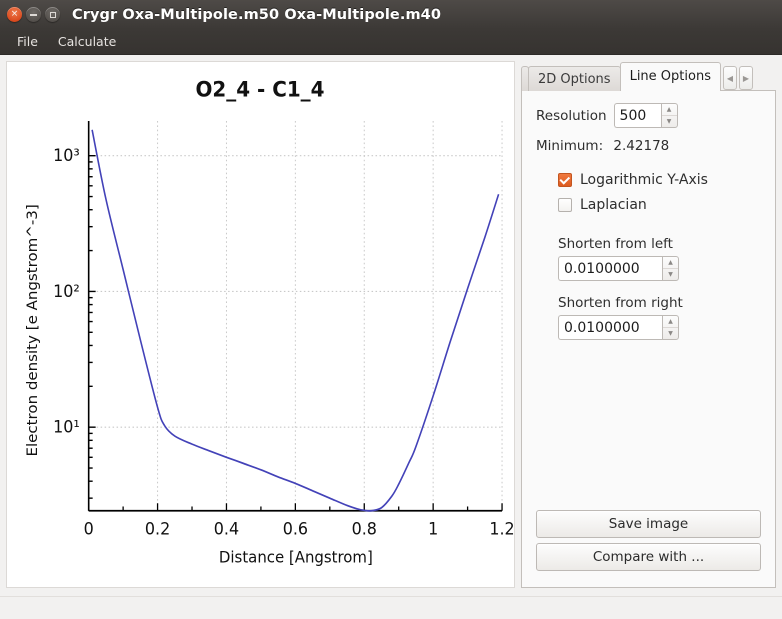 This screenshot has height=619, width=782. What do you see at coordinates (574, 78) in the screenshot?
I see `tab-2d-options: 2D Options` at bounding box center [574, 78].